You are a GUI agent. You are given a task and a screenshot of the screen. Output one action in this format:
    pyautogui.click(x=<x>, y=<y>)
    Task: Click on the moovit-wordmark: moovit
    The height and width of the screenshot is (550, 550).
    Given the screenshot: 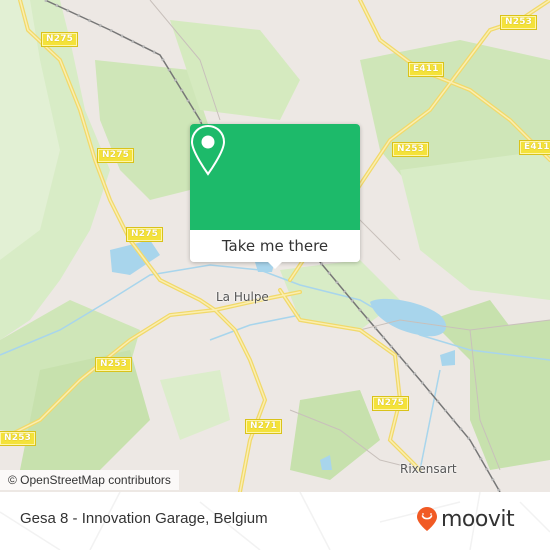 What is the action you would take?
    pyautogui.click(x=478, y=519)
    